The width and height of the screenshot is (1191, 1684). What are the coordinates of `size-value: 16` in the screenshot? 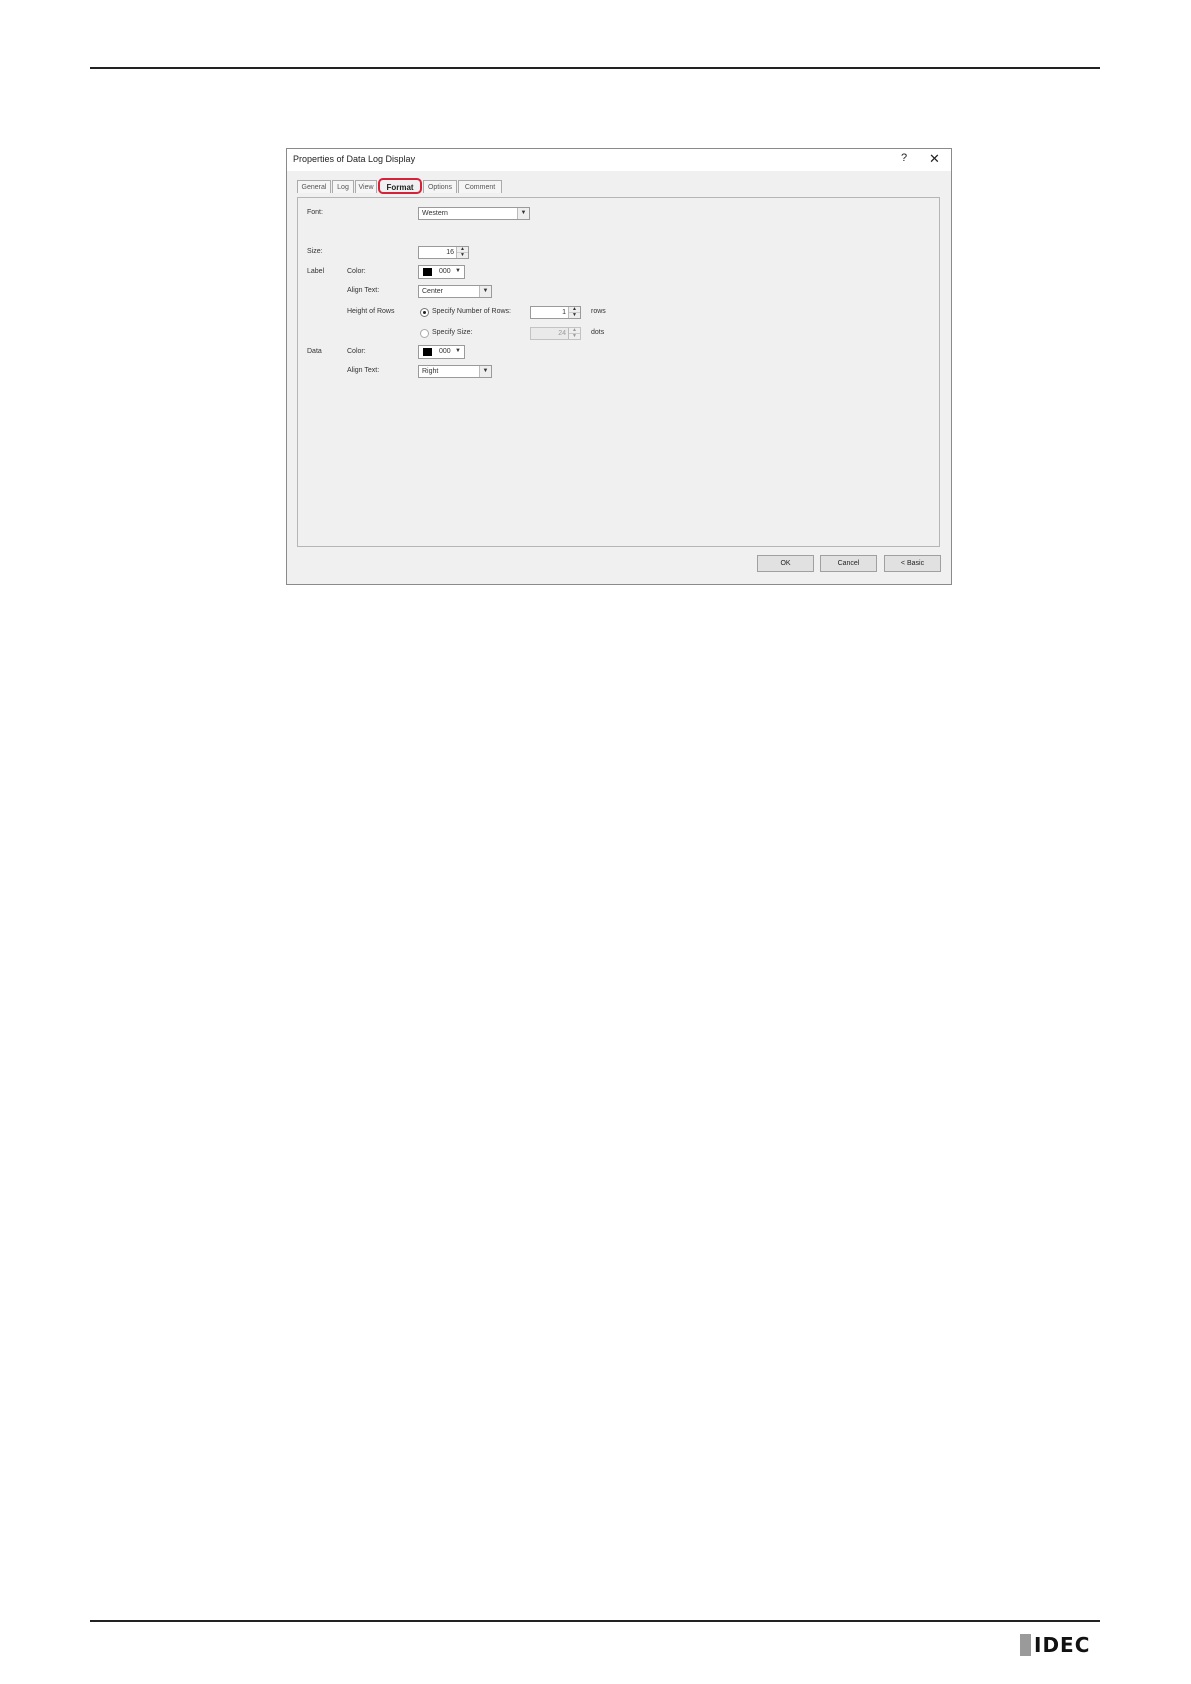 It's located at (450, 252).